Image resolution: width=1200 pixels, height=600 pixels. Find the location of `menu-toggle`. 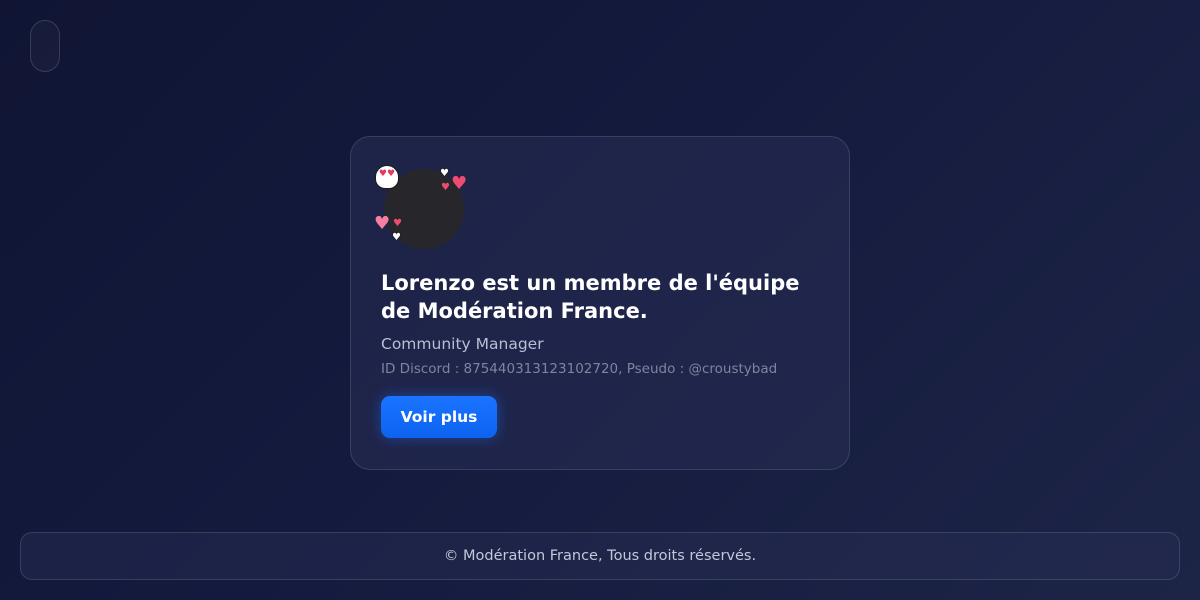

menu-toggle is located at coordinates (45, 46).